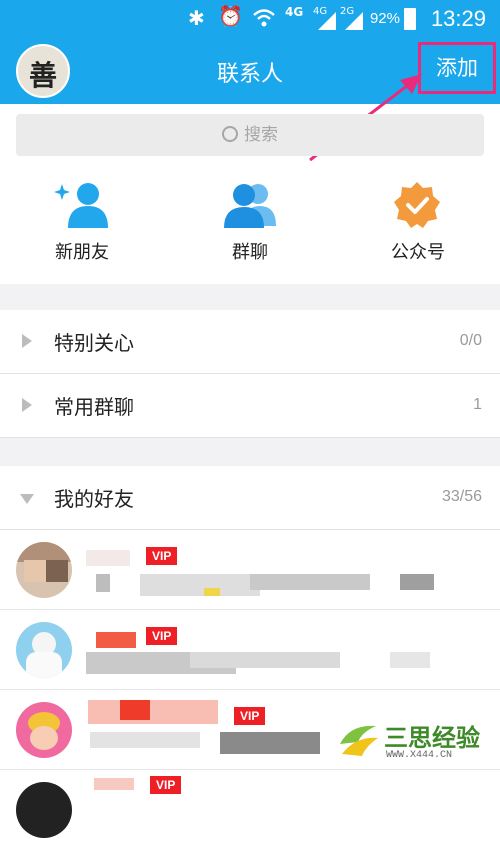 Image resolution: width=500 pixels, height=850 pixels. Describe the element at coordinates (432, 738) in the screenshot. I see `watermark-text: 三思经验` at that location.